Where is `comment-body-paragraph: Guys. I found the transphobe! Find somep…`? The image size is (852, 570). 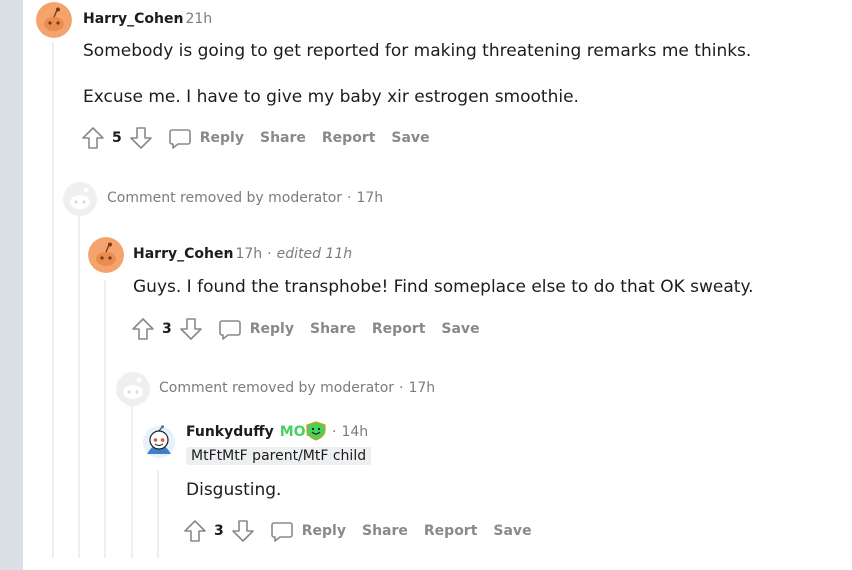 comment-body-paragraph: Guys. I found the transphobe! Find somep… is located at coordinates (443, 287).